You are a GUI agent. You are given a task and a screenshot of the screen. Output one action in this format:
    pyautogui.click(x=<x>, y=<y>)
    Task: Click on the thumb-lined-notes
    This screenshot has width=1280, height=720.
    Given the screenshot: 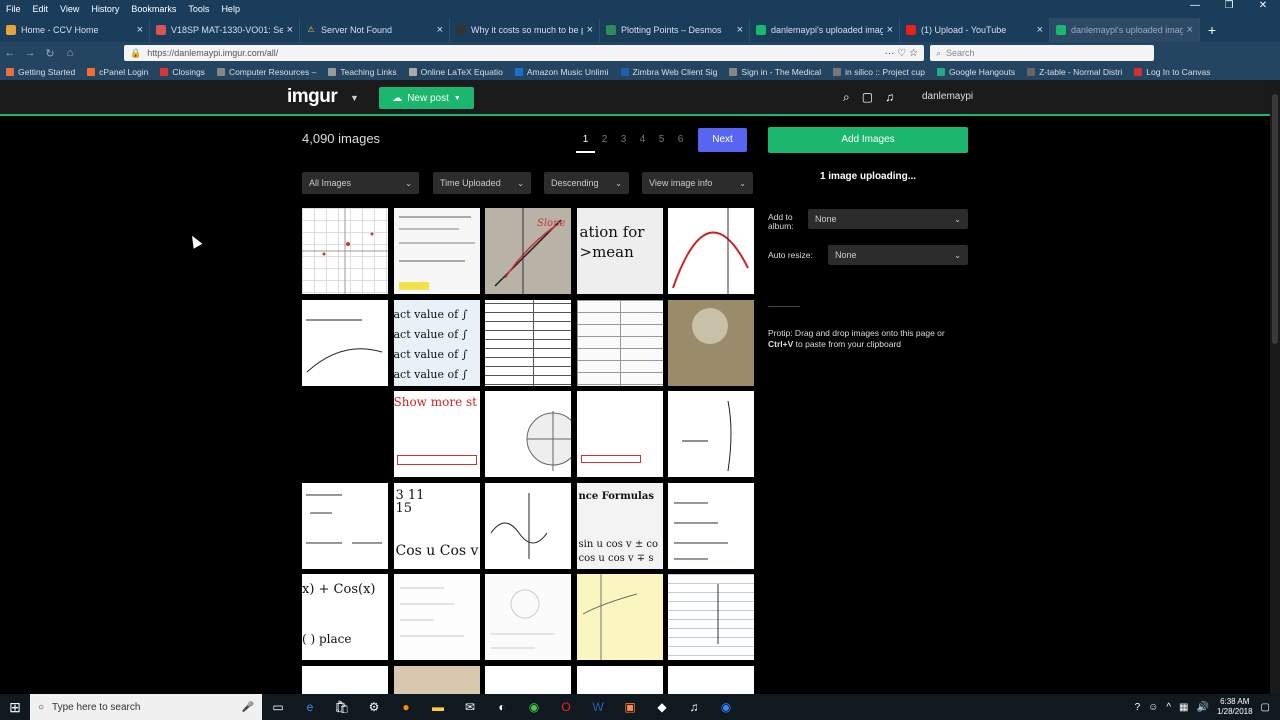 What is the action you would take?
    pyautogui.click(x=711, y=617)
    